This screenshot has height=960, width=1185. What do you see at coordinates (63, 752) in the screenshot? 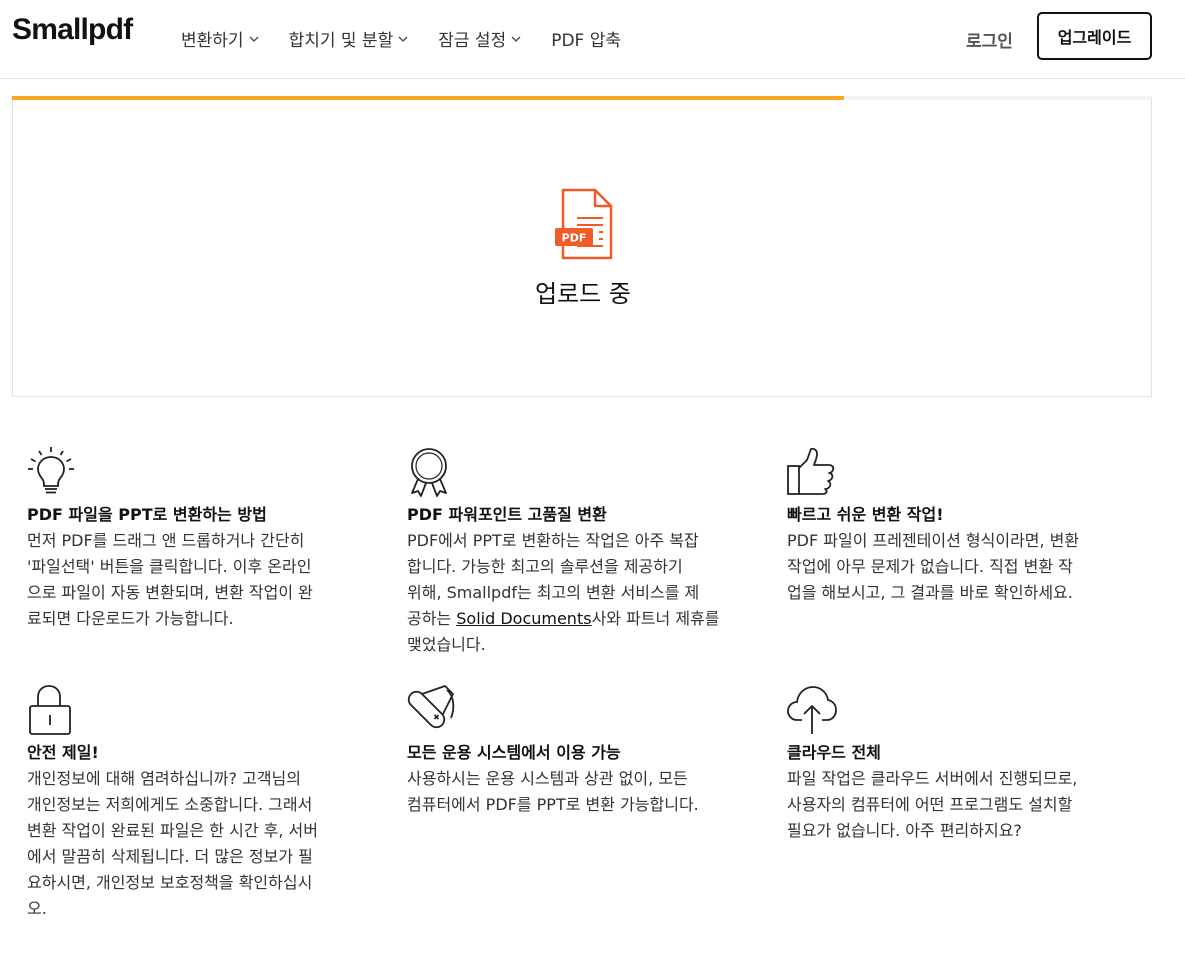
I see `feature-title: 안전 제일!` at bounding box center [63, 752].